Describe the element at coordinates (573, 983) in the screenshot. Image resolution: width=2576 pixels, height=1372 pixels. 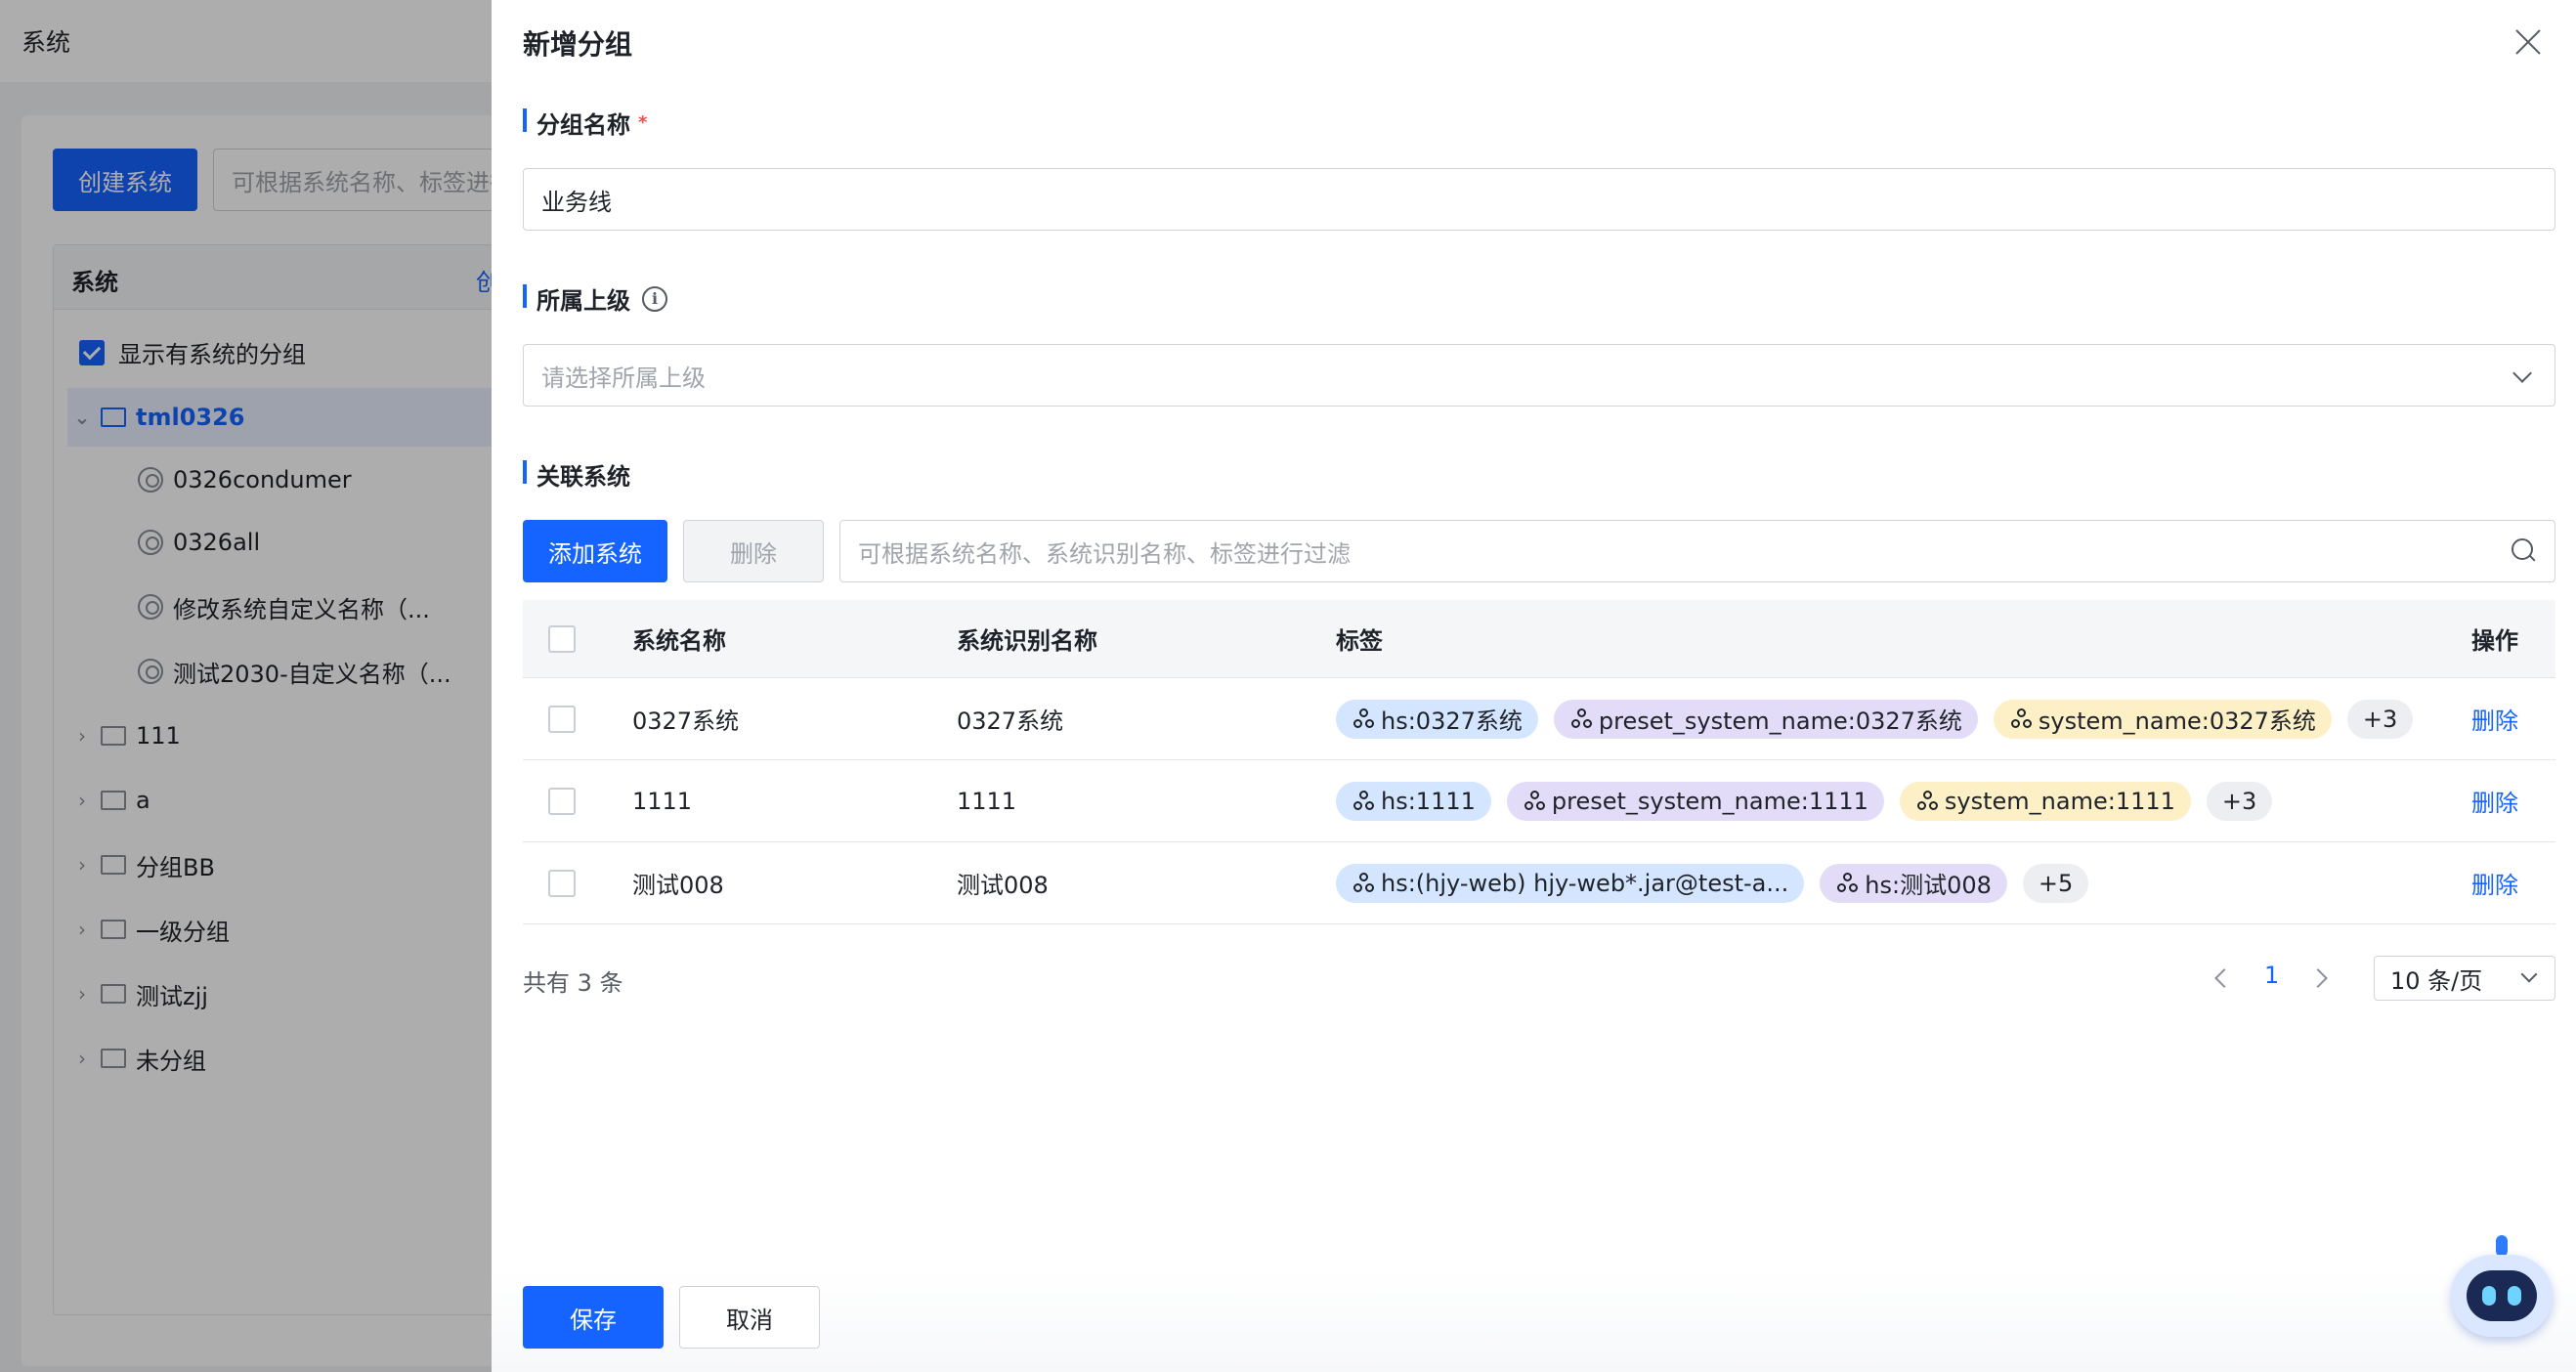
I see `total-count: 共有 3 条` at that location.